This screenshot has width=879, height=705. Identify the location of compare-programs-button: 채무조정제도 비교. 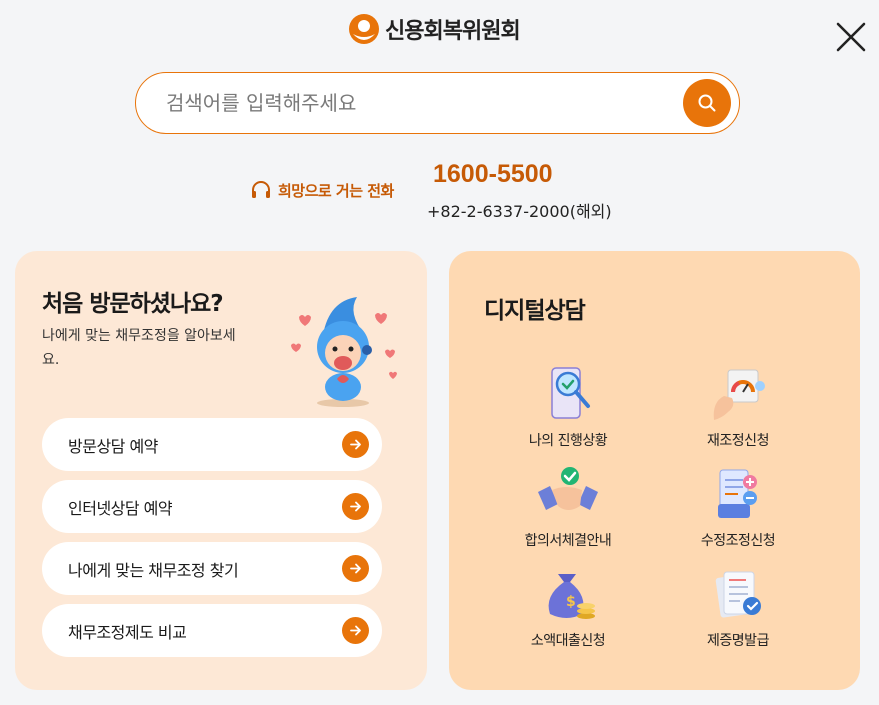
(212, 630).